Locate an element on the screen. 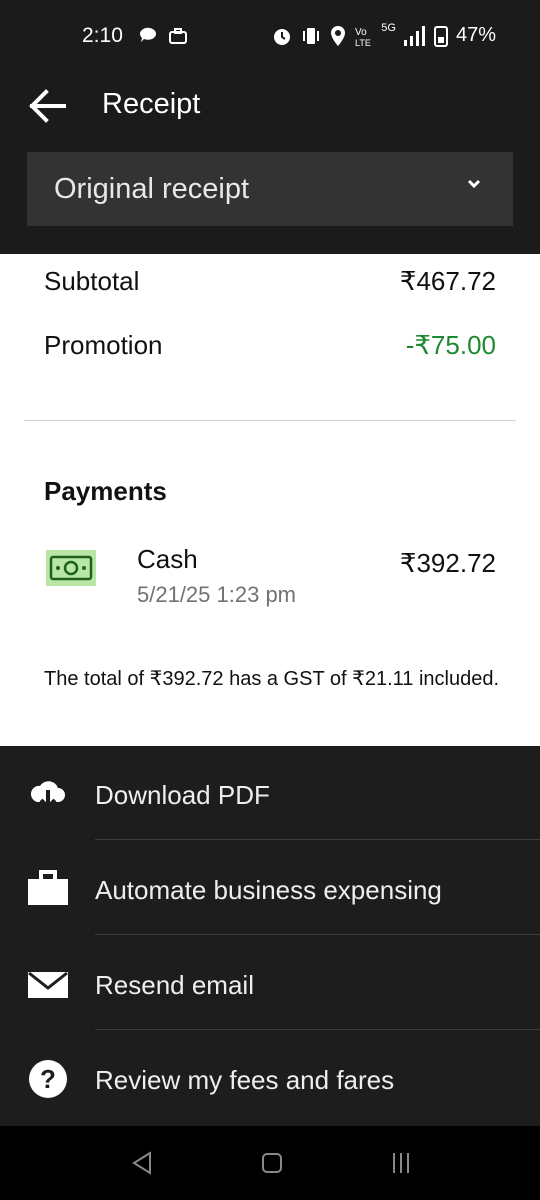 This screenshot has height=1200, width=540. receipt-type-select: Original receipt is located at coordinates (270, 189).